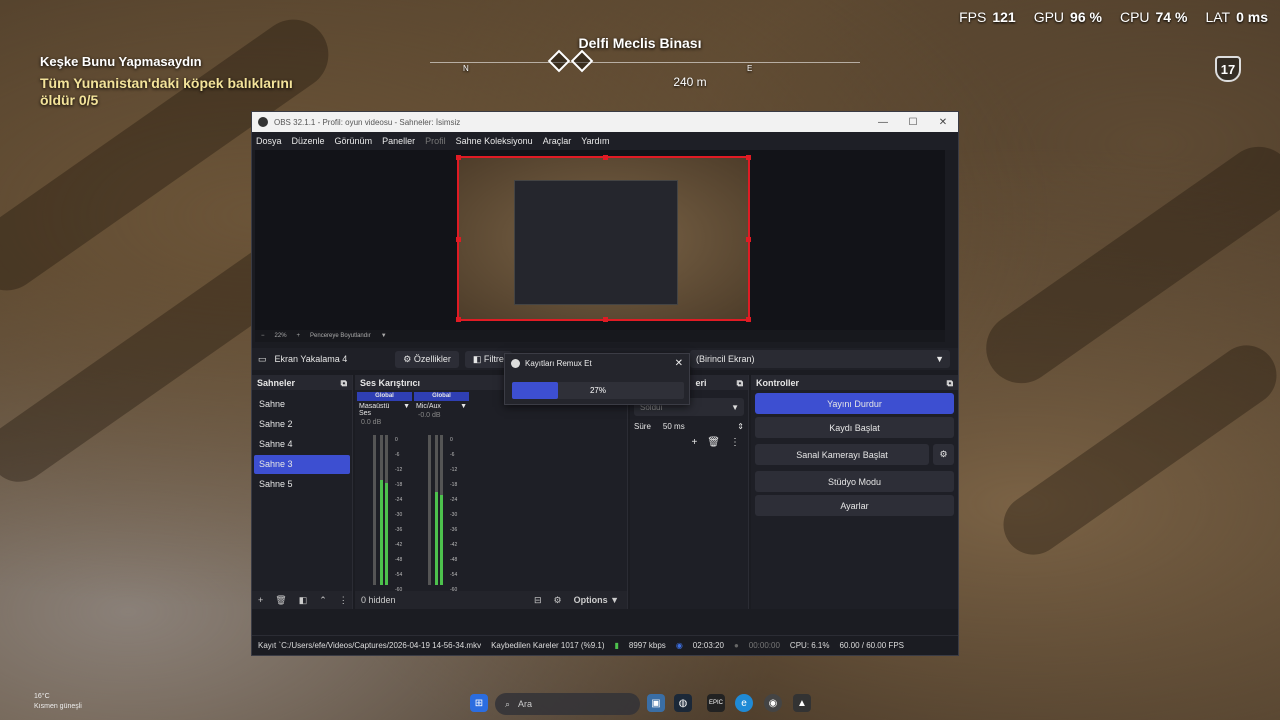  Describe the element at coordinates (441, 406) in the screenshot. I see `channel-name: Mic/Aux ▼` at that location.